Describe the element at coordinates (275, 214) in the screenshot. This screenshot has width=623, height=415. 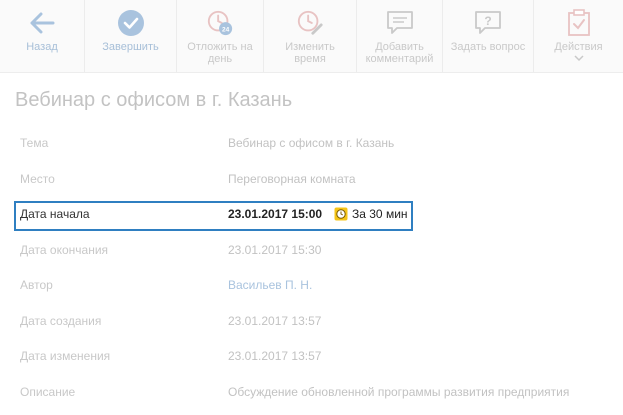
I see `start-date-value: 23.01.2017 15:00` at that location.